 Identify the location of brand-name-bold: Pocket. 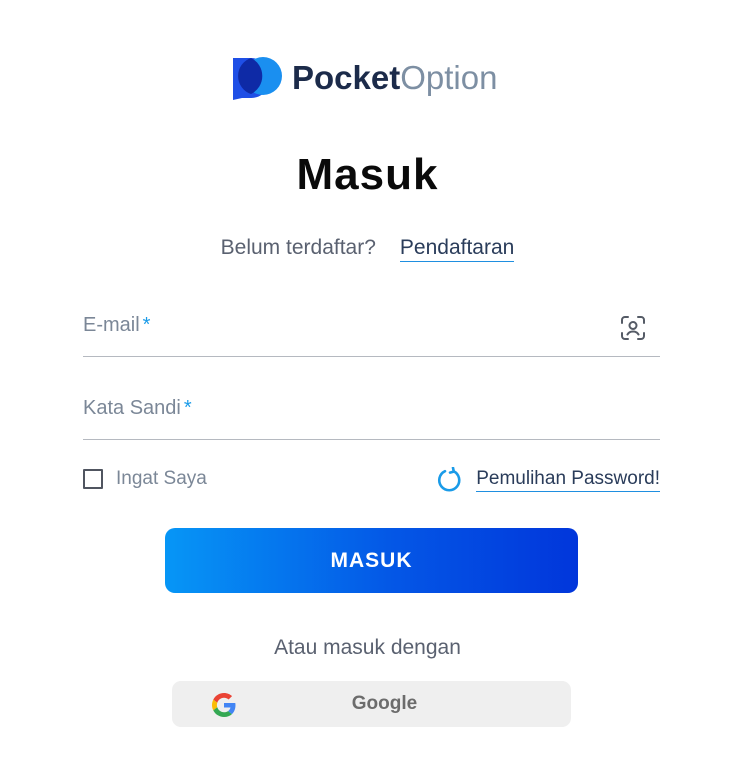
(346, 77).